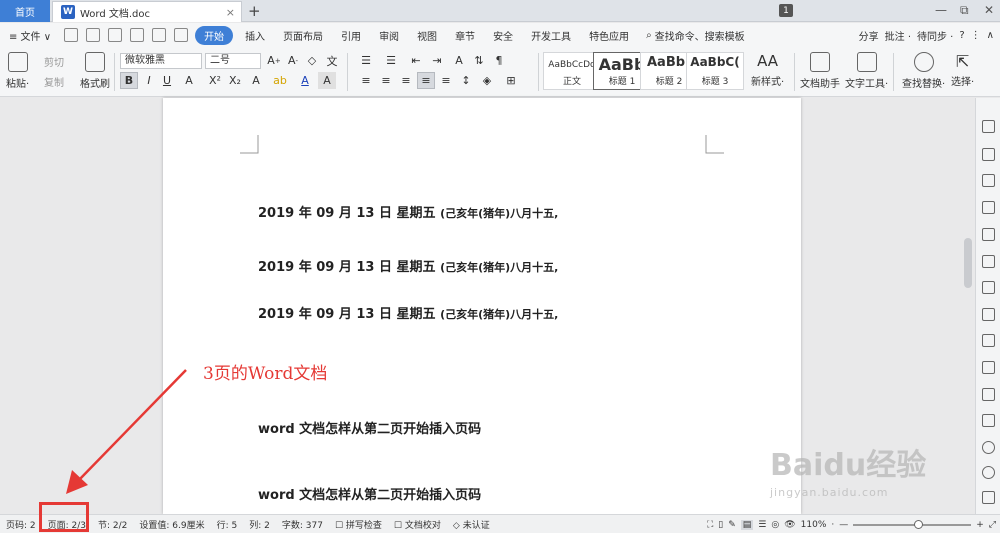 The width and height of the screenshot is (1000, 533). Describe the element at coordinates (389, 35) in the screenshot. I see `tab-review: 审阅` at that location.